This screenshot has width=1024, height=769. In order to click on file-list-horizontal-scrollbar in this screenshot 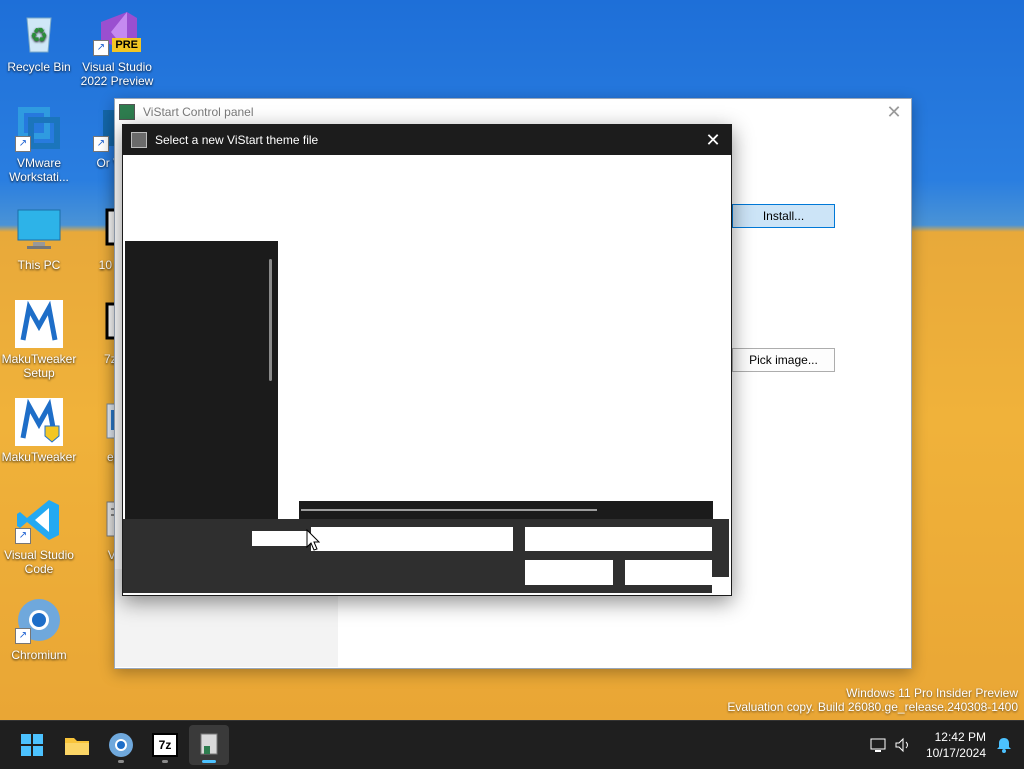, I will do `click(506, 510)`.